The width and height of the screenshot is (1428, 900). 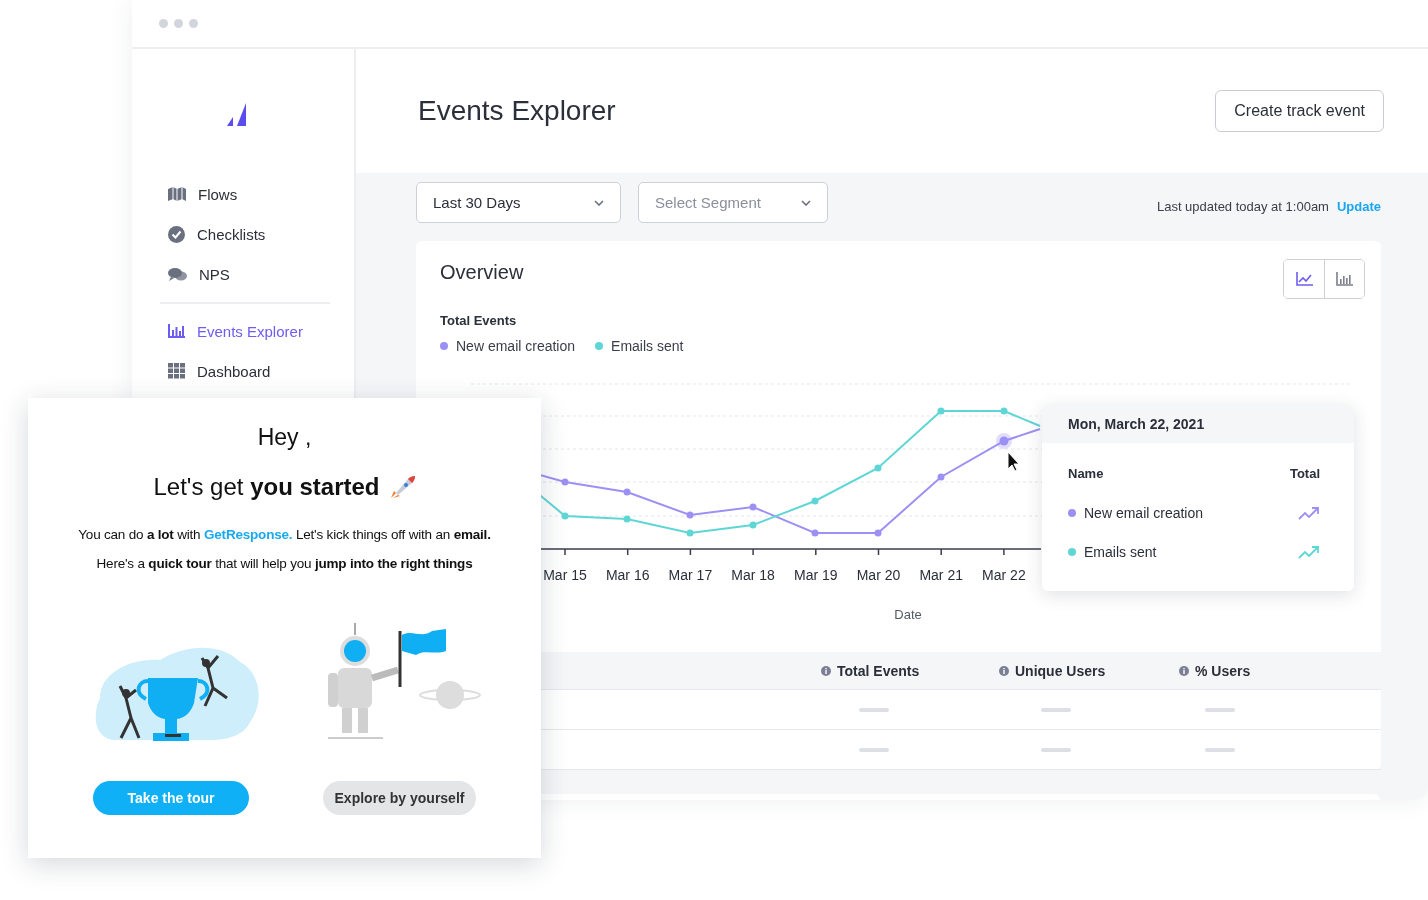 I want to click on axis-label: Mar 21, so click(x=941, y=575).